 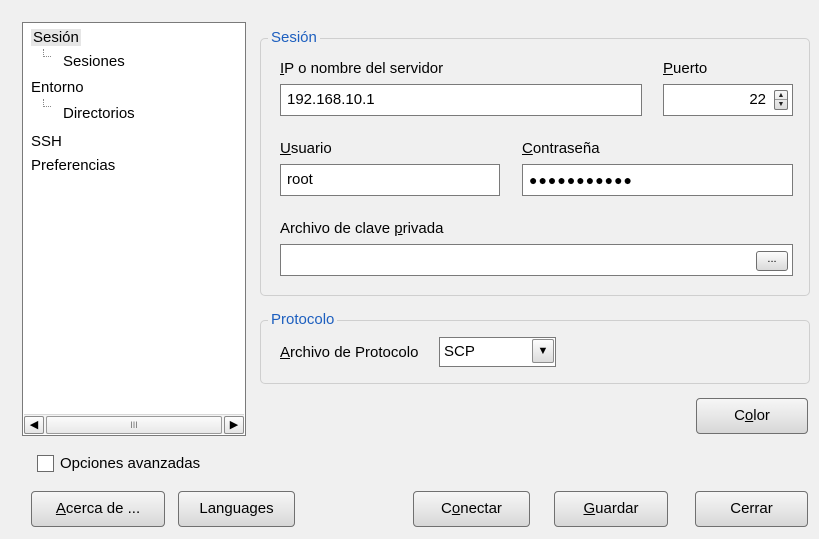 What do you see at coordinates (781, 95) in the screenshot?
I see `spin-up-icon: ▲` at bounding box center [781, 95].